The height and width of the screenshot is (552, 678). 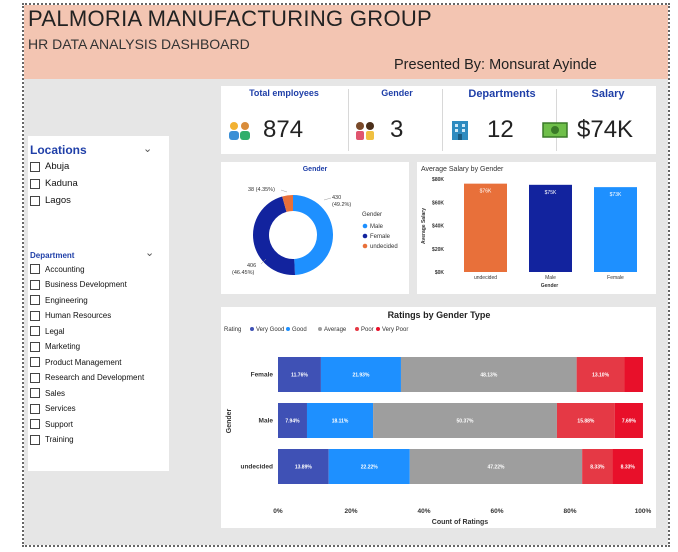 I want to click on x-tick-label: 60%, so click(x=496, y=511).